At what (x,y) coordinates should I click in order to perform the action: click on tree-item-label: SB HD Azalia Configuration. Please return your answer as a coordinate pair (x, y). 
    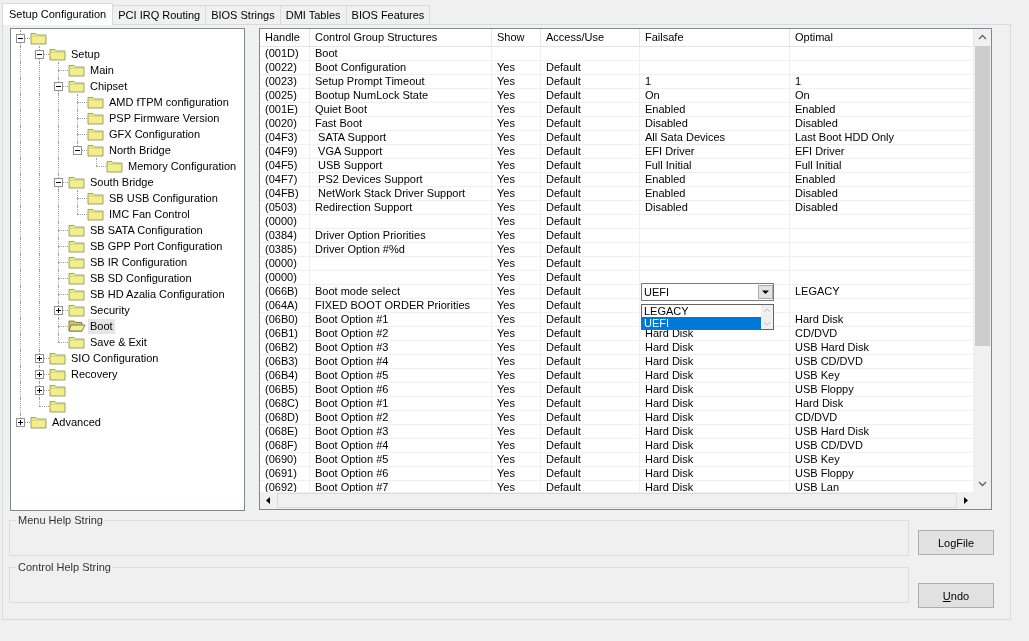
    Looking at the image, I should click on (157, 294).